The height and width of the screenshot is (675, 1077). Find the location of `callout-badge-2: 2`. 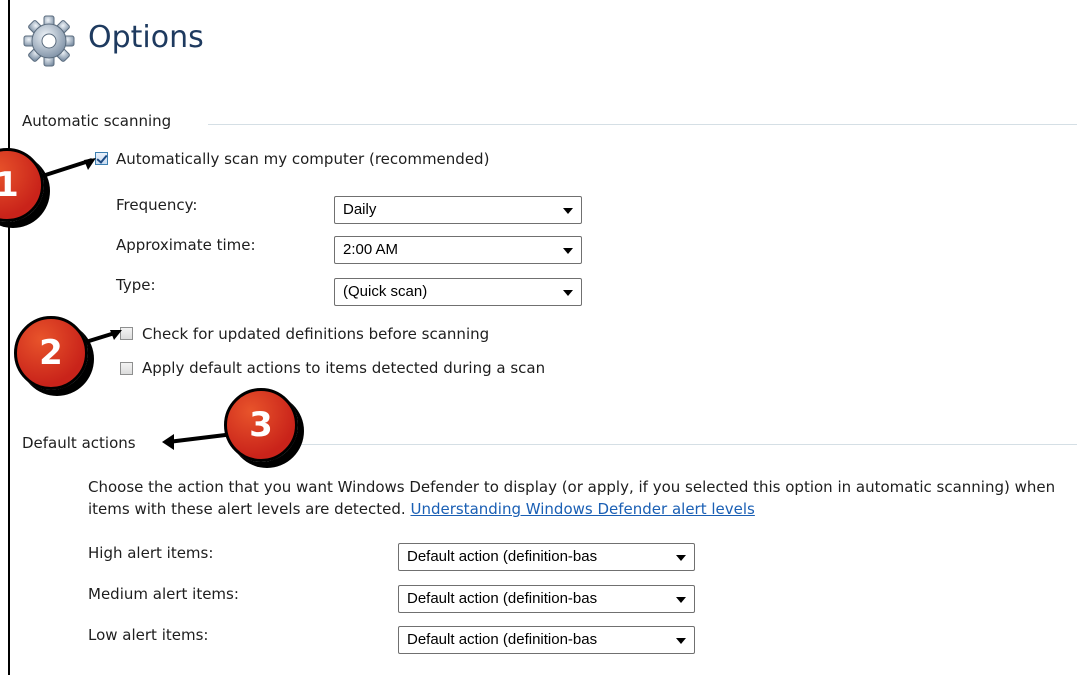

callout-badge-2: 2 is located at coordinates (51, 353).